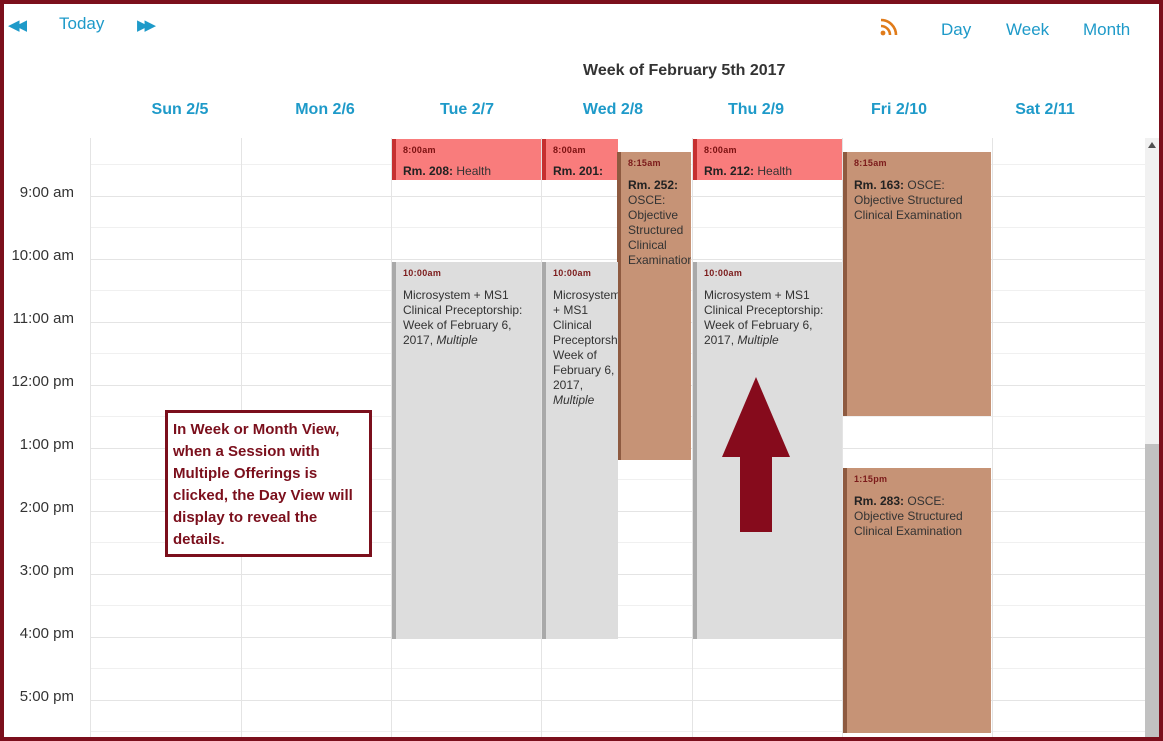 The width and height of the screenshot is (1163, 741). What do you see at coordinates (889, 27) in the screenshot?
I see `rss-feed-icon` at bounding box center [889, 27].